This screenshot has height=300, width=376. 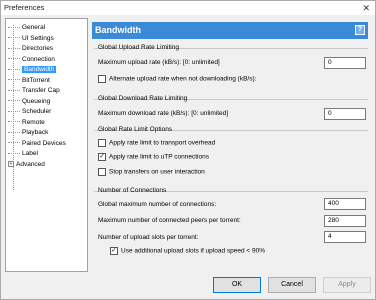 I want to click on tree-item-label: Paired Devices, so click(x=44, y=143).